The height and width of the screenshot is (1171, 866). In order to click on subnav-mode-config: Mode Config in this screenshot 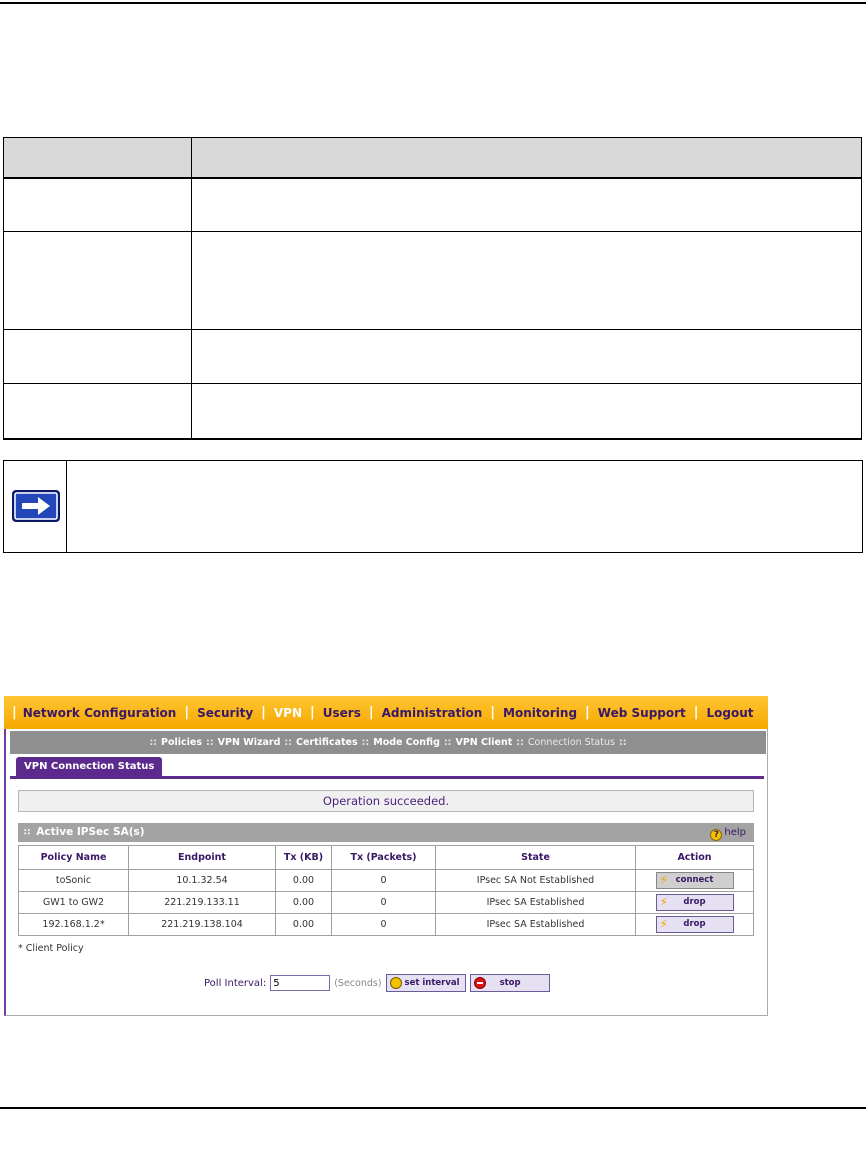, I will do `click(406, 742)`.